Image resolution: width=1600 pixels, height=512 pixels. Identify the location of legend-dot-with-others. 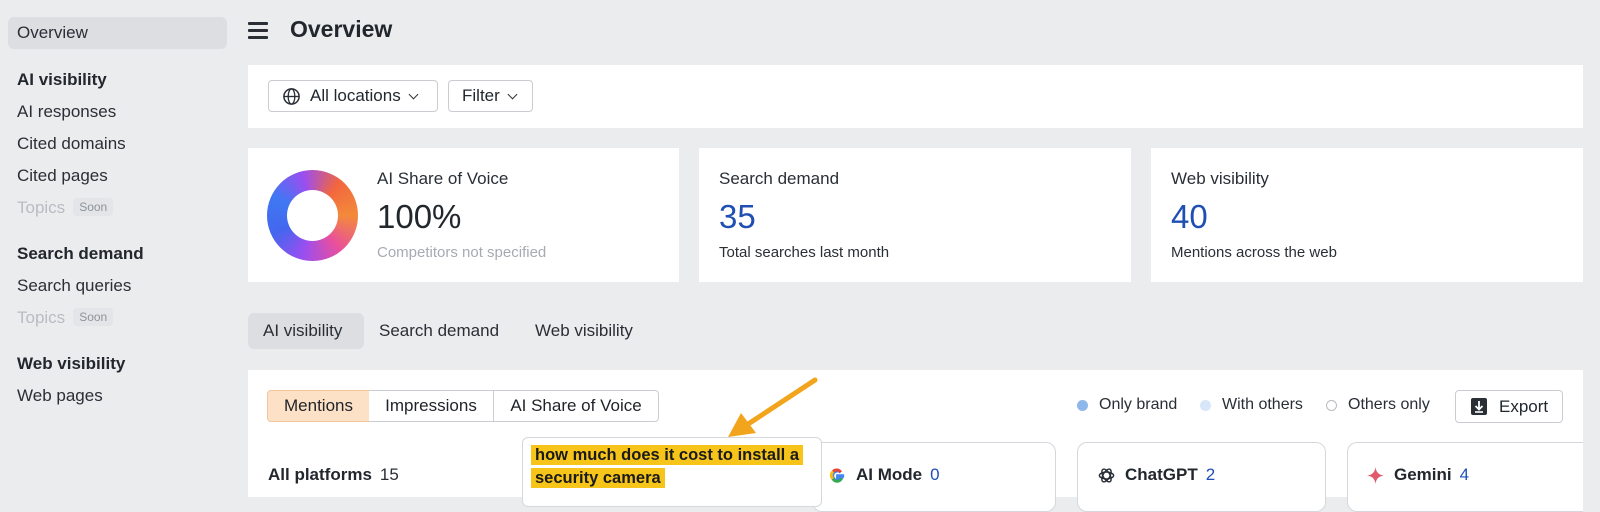
(1205, 405).